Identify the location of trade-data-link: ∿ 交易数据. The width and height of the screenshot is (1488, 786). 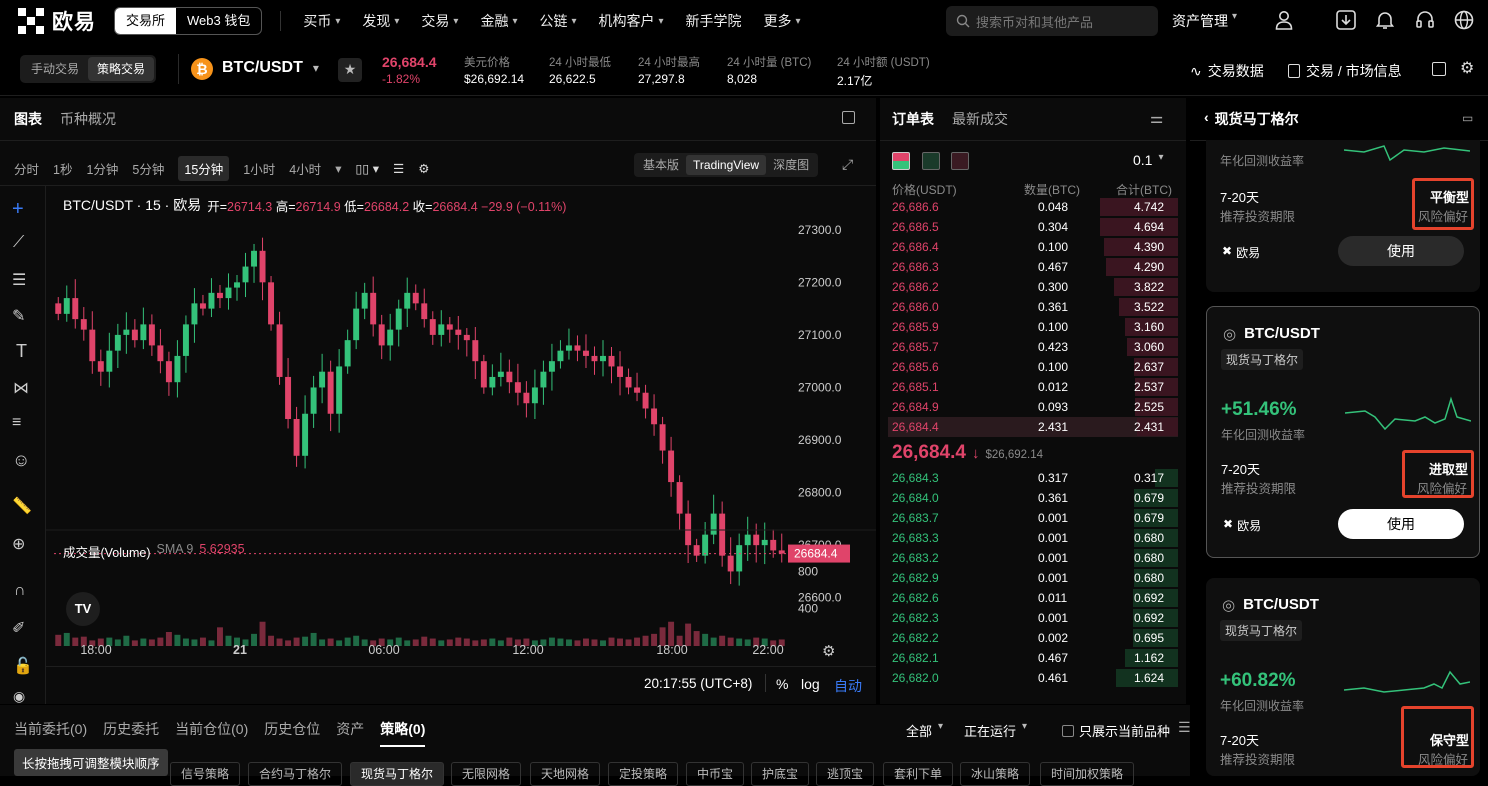
(1227, 71).